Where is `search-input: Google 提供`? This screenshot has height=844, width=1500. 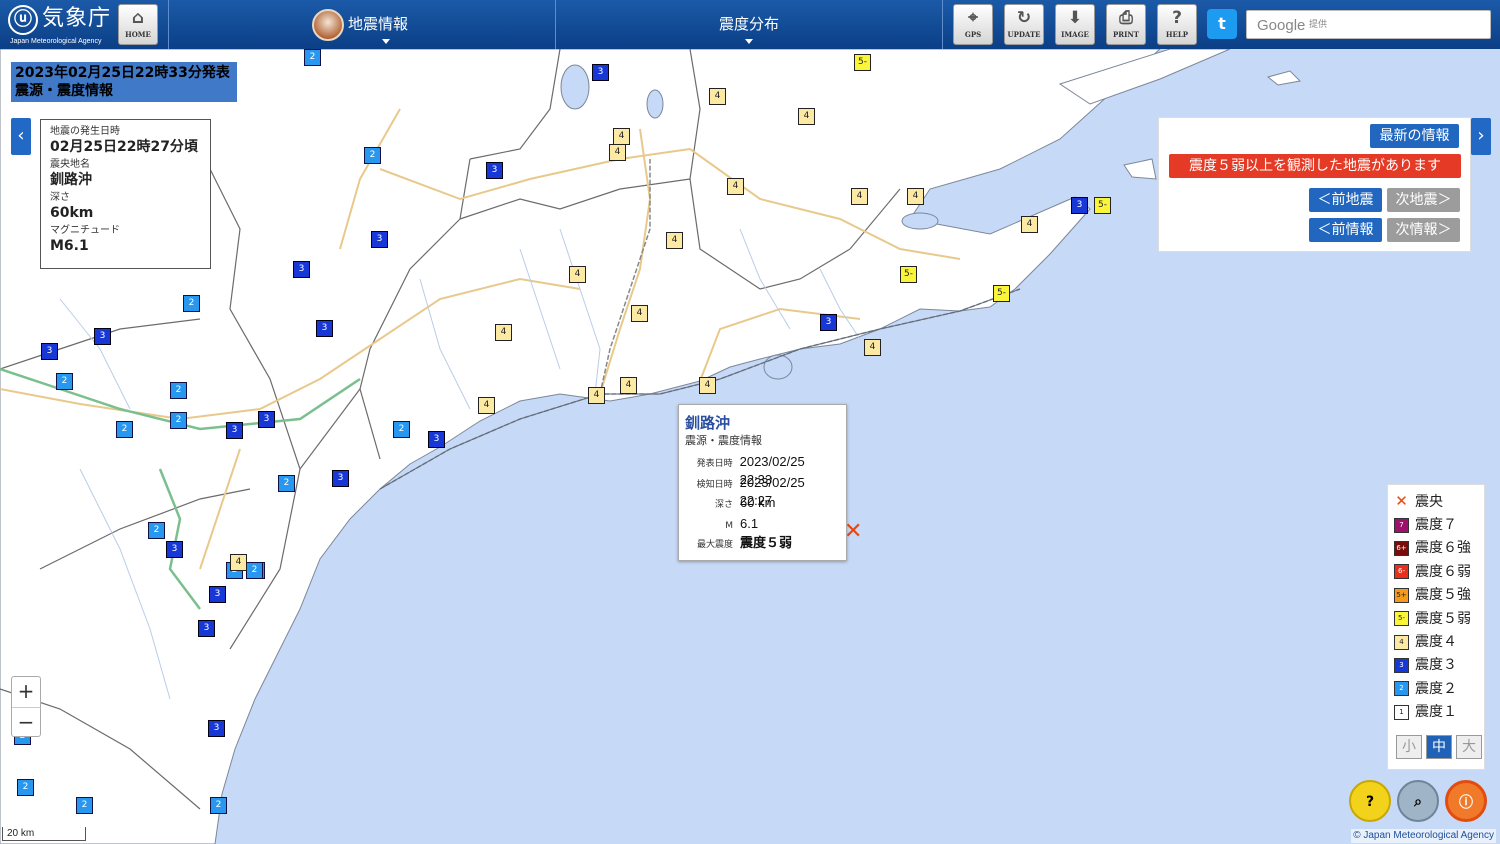 search-input: Google 提供 is located at coordinates (1368, 24).